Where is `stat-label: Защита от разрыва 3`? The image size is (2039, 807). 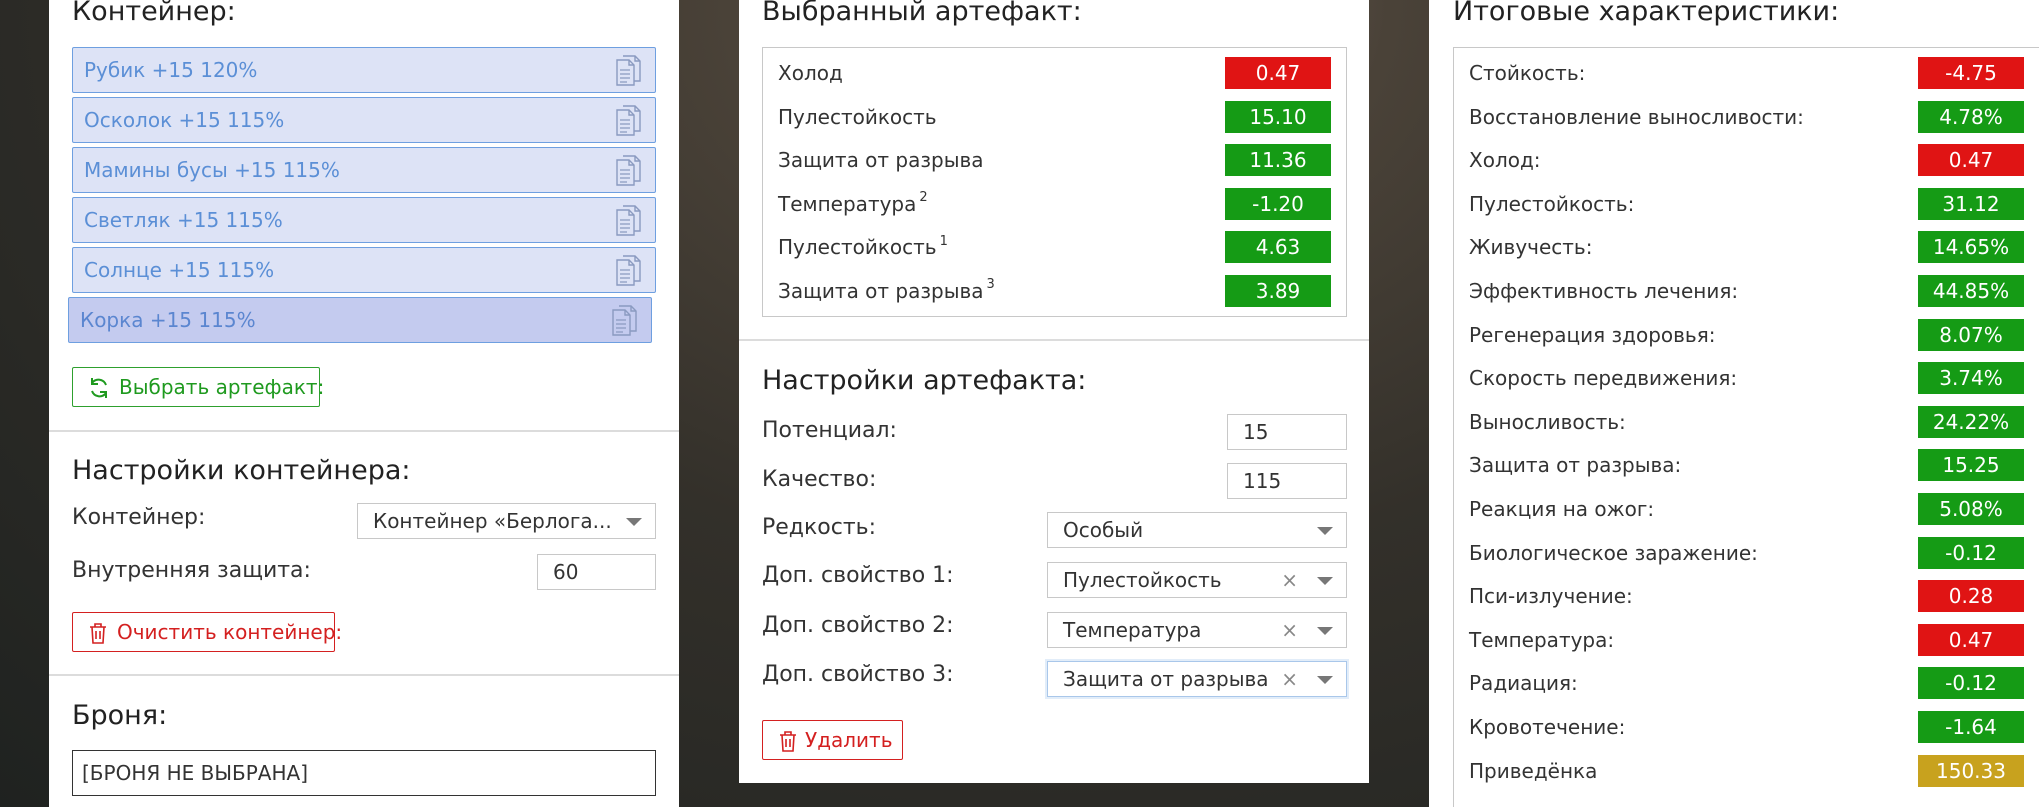
stat-label: Защита от разрыва 3 is located at coordinates (886, 290).